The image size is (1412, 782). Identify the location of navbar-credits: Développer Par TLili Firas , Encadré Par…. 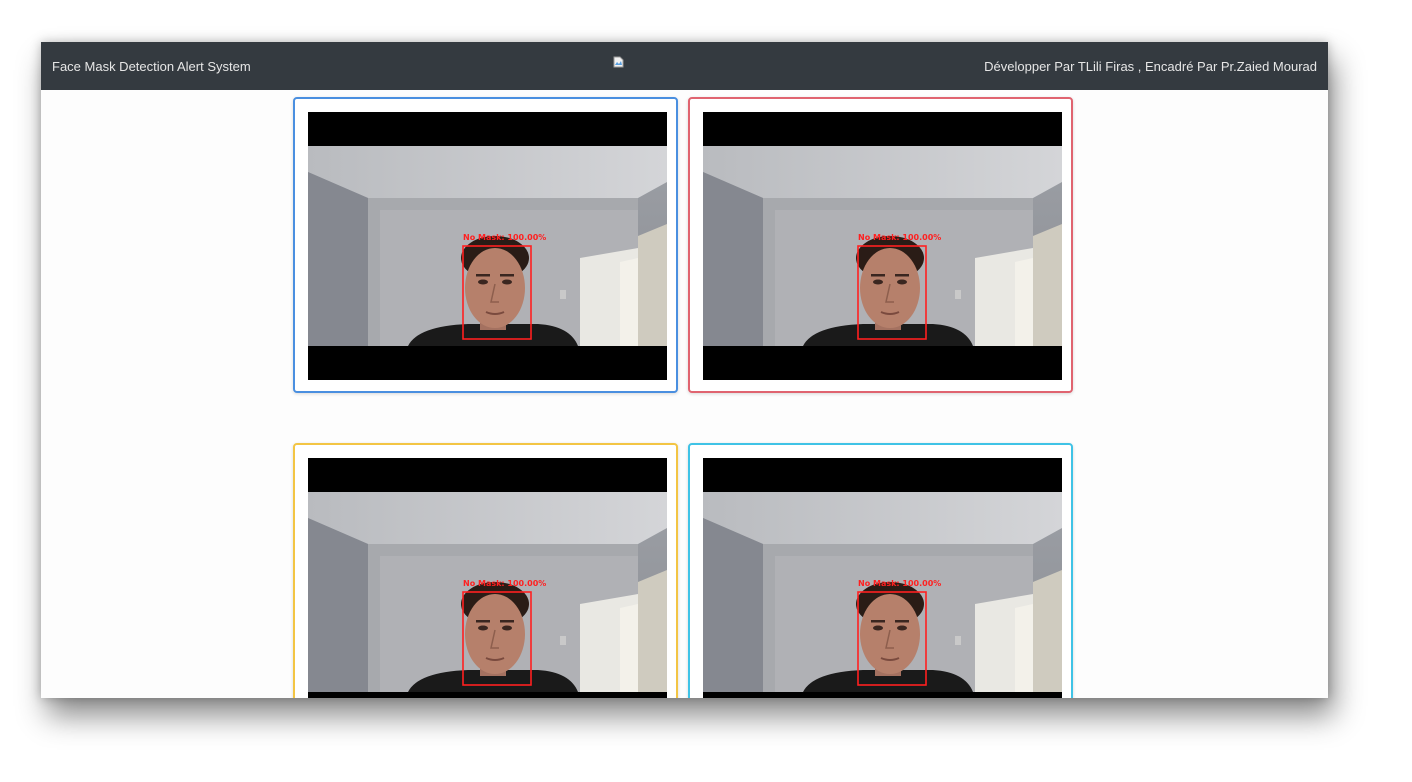
(1150, 66).